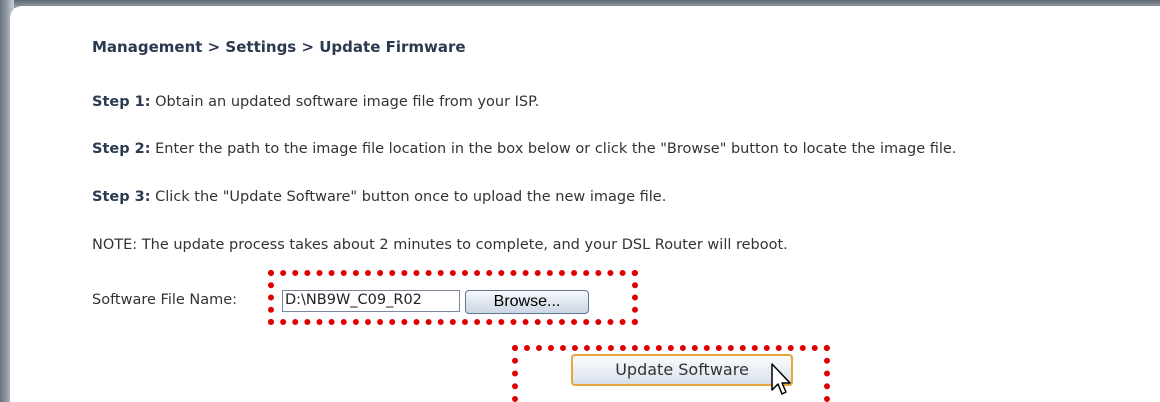  Describe the element at coordinates (121, 197) in the screenshot. I see `step-3-label: Step 3:` at that location.